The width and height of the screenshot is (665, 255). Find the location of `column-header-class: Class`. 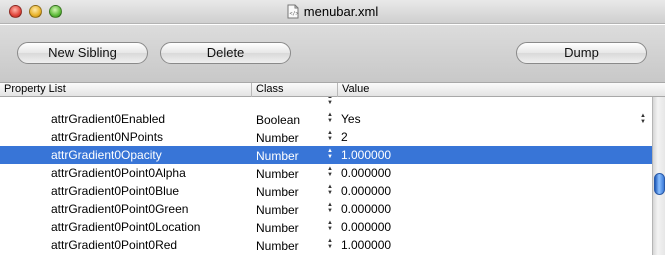

column-header-class: Class is located at coordinates (295, 90).